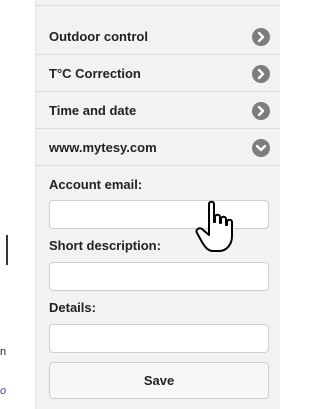 The image size is (320, 409). What do you see at coordinates (261, 148) in the screenshot?
I see `chevron-down-icon` at bounding box center [261, 148].